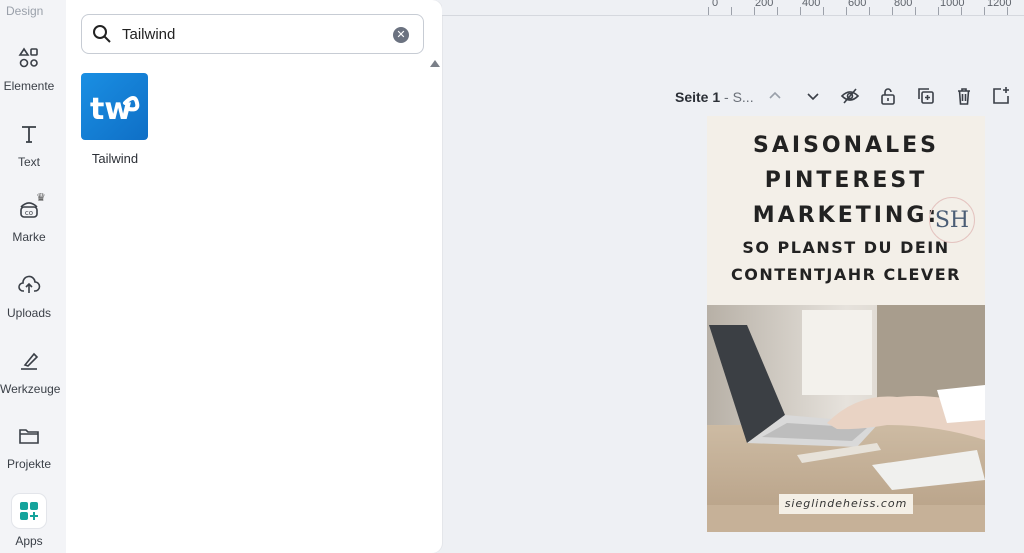 The height and width of the screenshot is (553, 1024). I want to click on ruler-label: 400, so click(811, 4).